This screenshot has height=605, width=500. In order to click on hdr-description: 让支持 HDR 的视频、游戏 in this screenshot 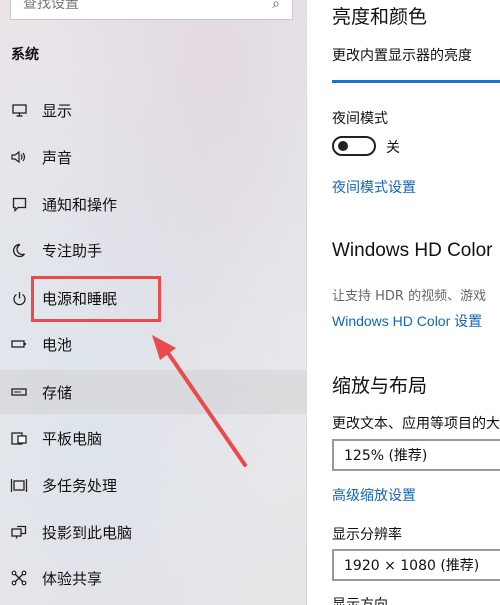, I will do `click(409, 296)`.